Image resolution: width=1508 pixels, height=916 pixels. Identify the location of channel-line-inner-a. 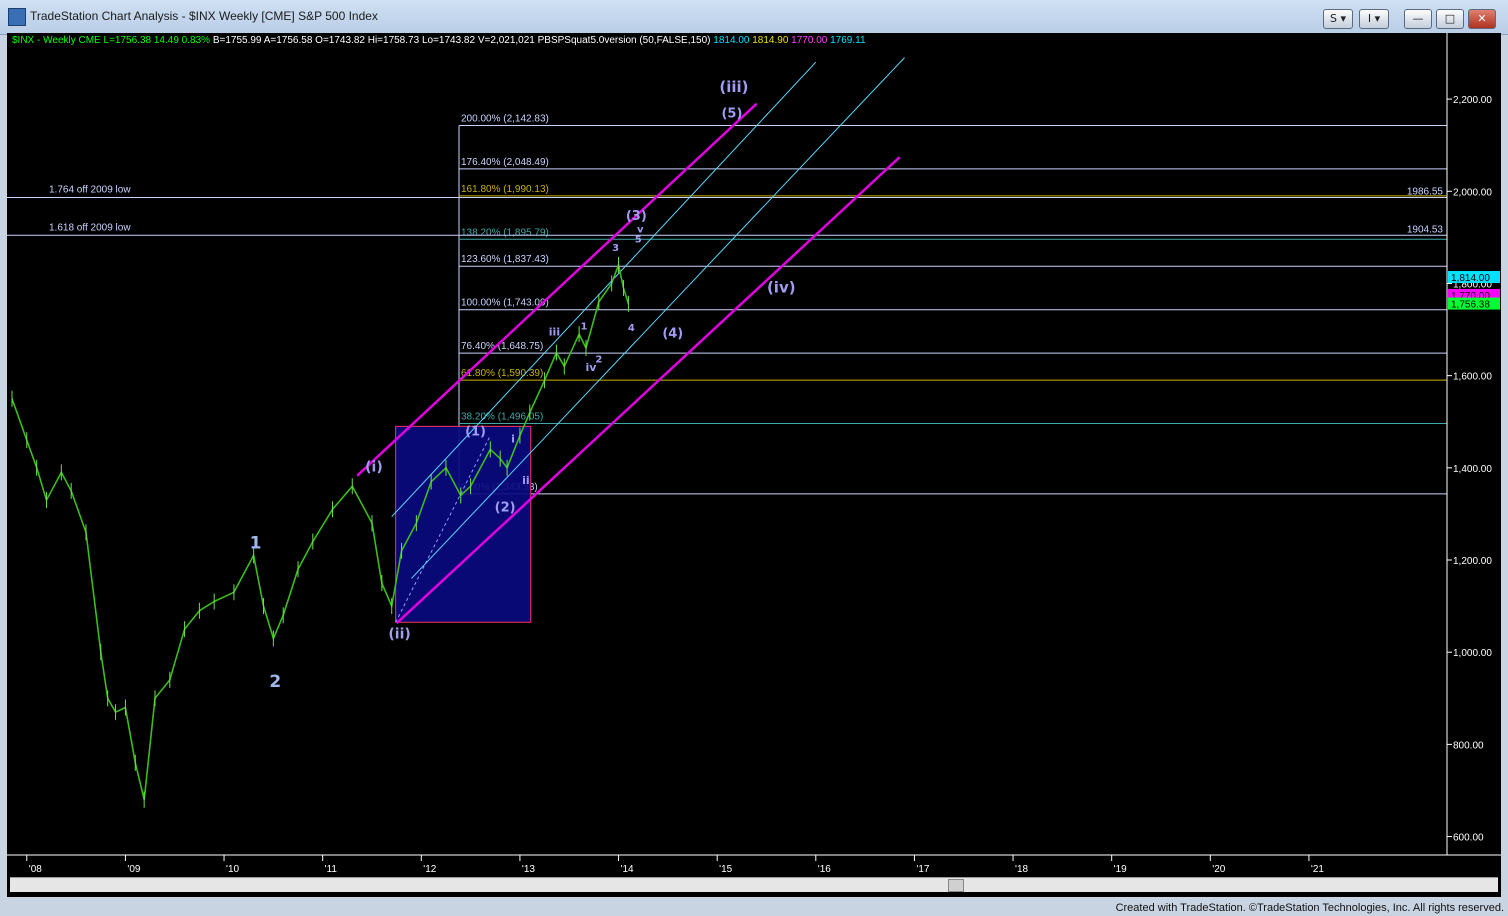
(604, 289).